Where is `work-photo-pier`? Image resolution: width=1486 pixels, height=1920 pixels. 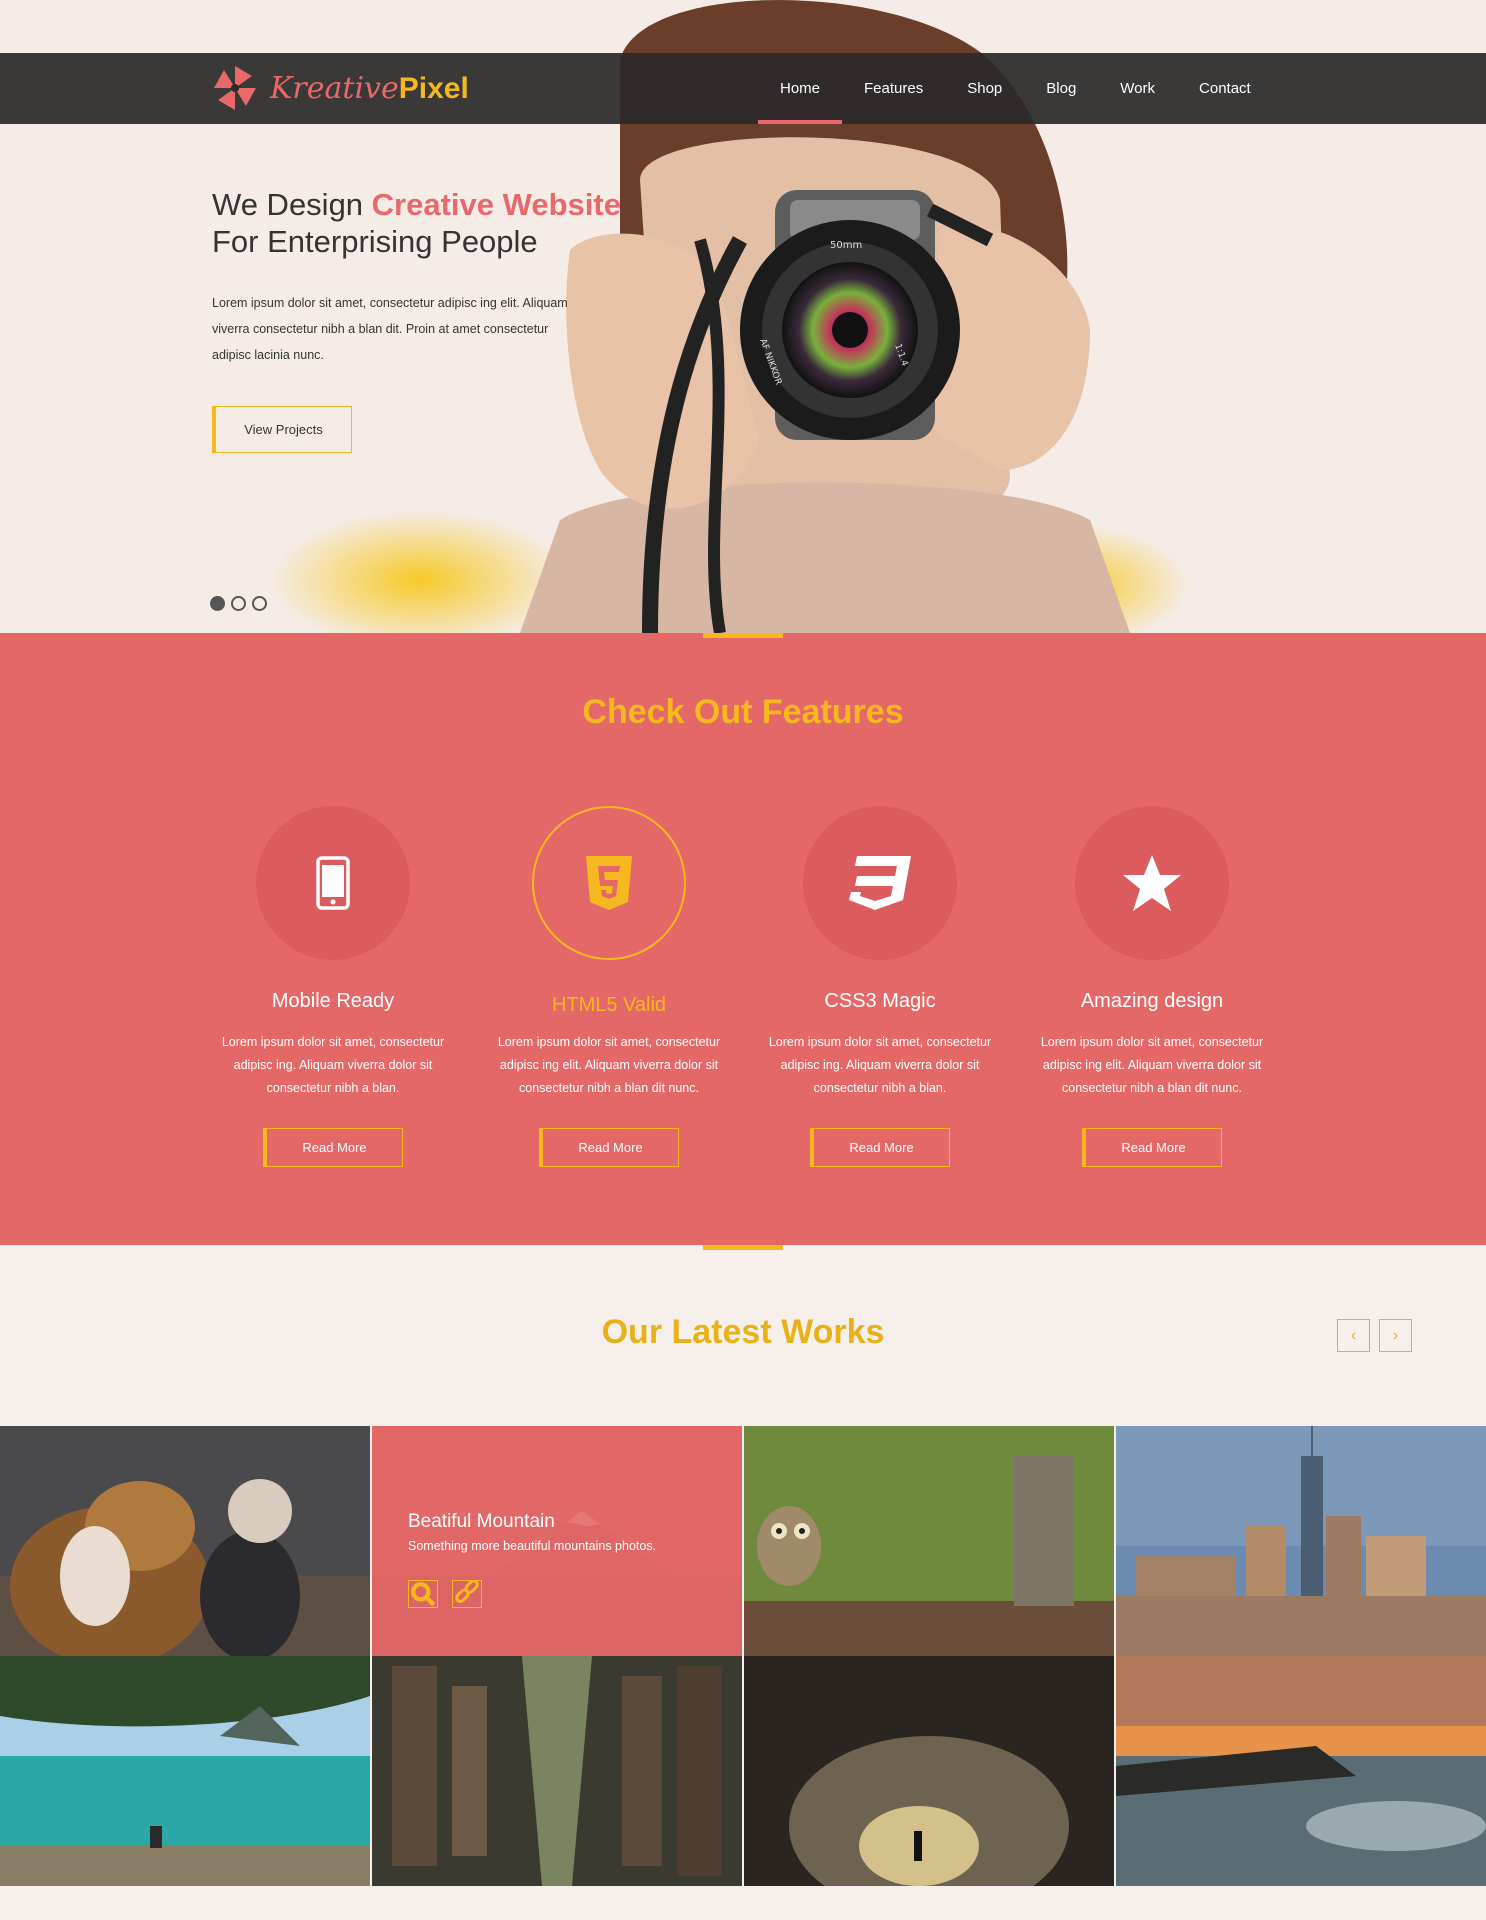
work-photo-pier is located at coordinates (557, 1771).